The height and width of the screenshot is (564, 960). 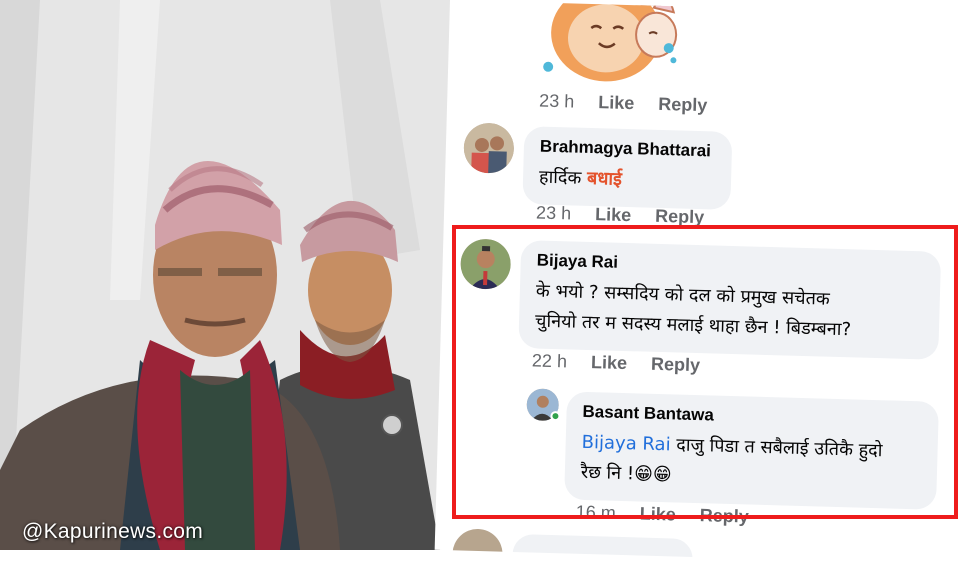 I want to click on comment-text: हार्दिक बधाई, so click(x=580, y=178).